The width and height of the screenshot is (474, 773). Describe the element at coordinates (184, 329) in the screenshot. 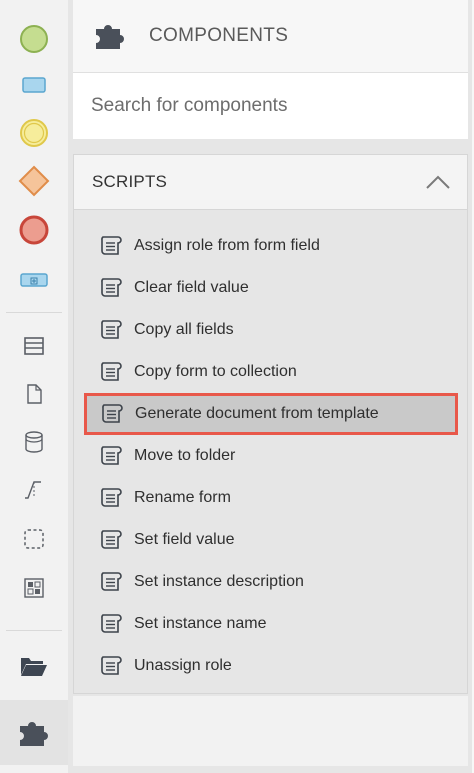

I see `script-item-label: Copy all fields` at that location.